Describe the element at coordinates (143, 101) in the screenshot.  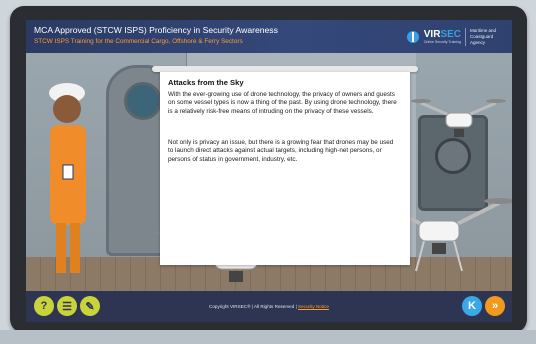
I see `porthole` at that location.